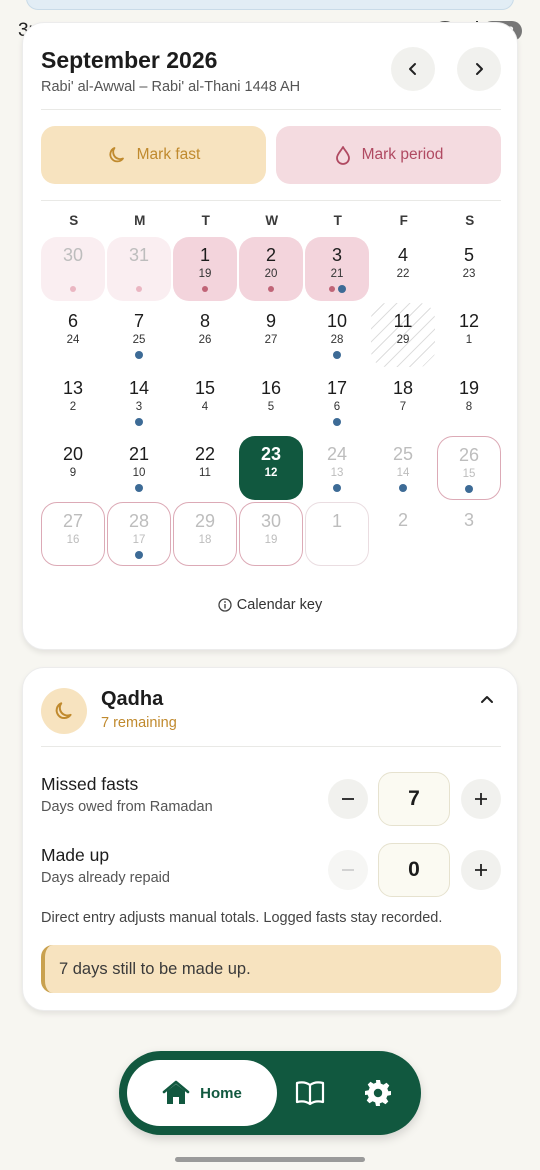 The height and width of the screenshot is (1170, 540). I want to click on day-cell: 8 26, so click(205, 335).